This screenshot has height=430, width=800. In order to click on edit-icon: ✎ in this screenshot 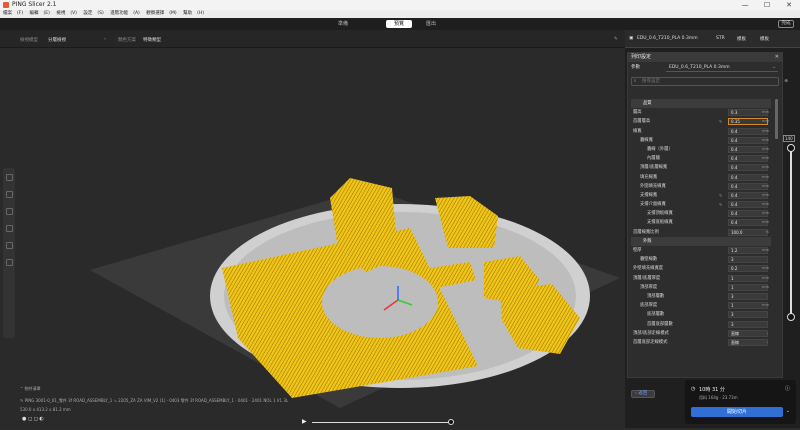, I will do `click(616, 39)`.